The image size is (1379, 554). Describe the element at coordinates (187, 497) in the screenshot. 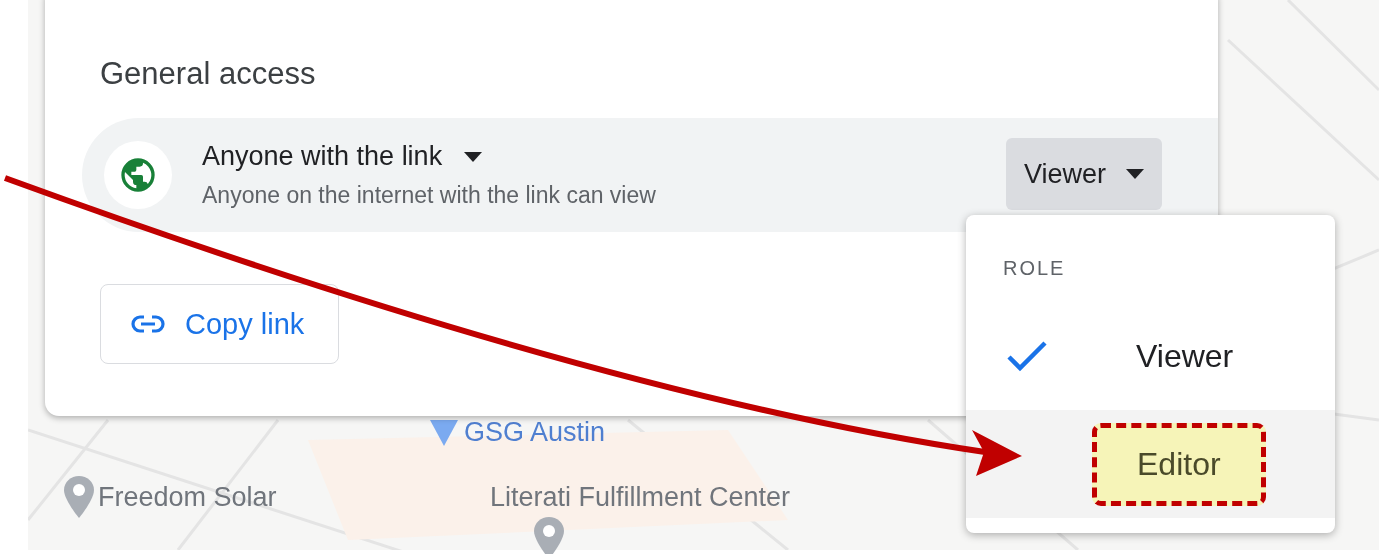

I see `map-place-label: Freedom Solar` at that location.